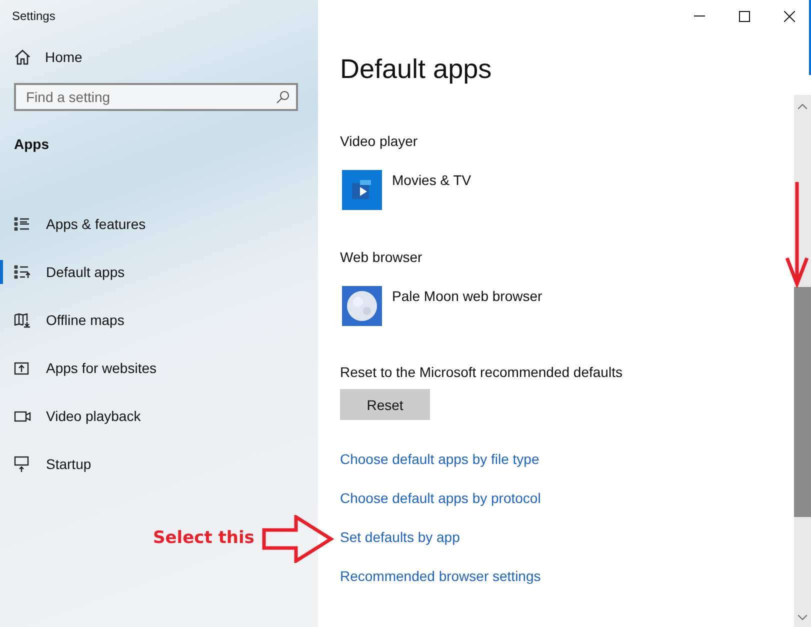 The height and width of the screenshot is (627, 811). What do you see at coordinates (159, 272) in the screenshot?
I see `nav-item: Default apps` at bounding box center [159, 272].